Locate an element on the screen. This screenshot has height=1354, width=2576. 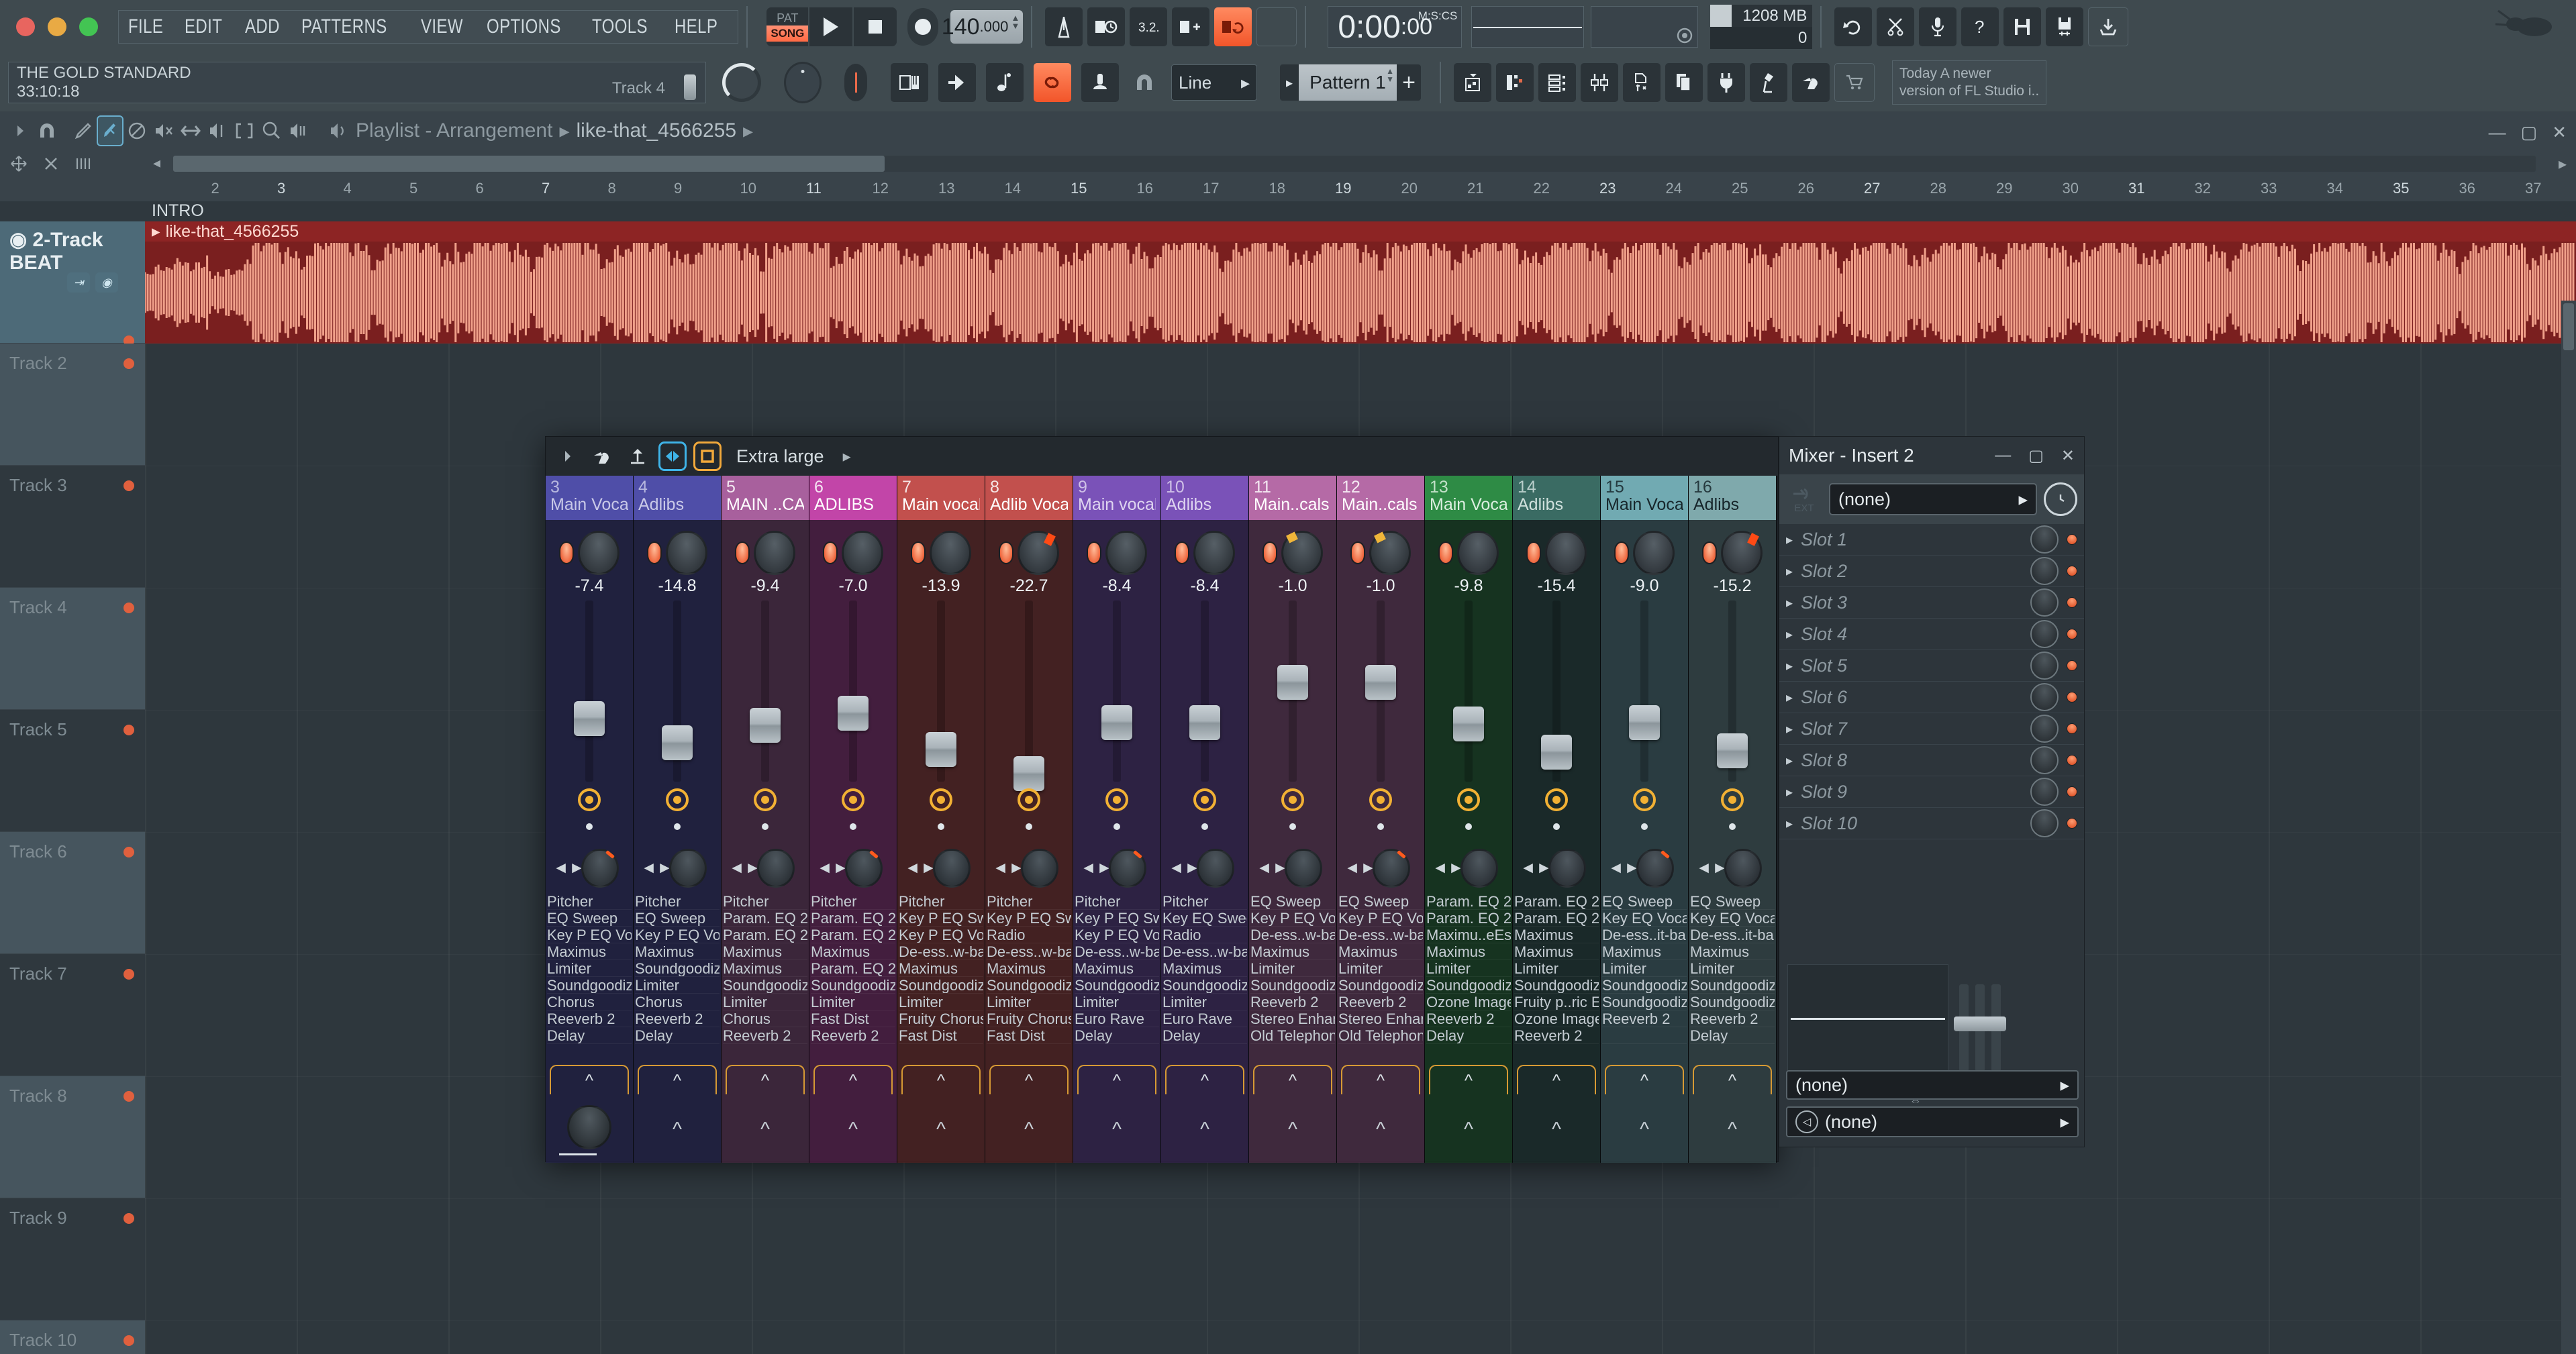
mixer-fx-slot: Fruity Chorus is located at coordinates (1029, 1018).